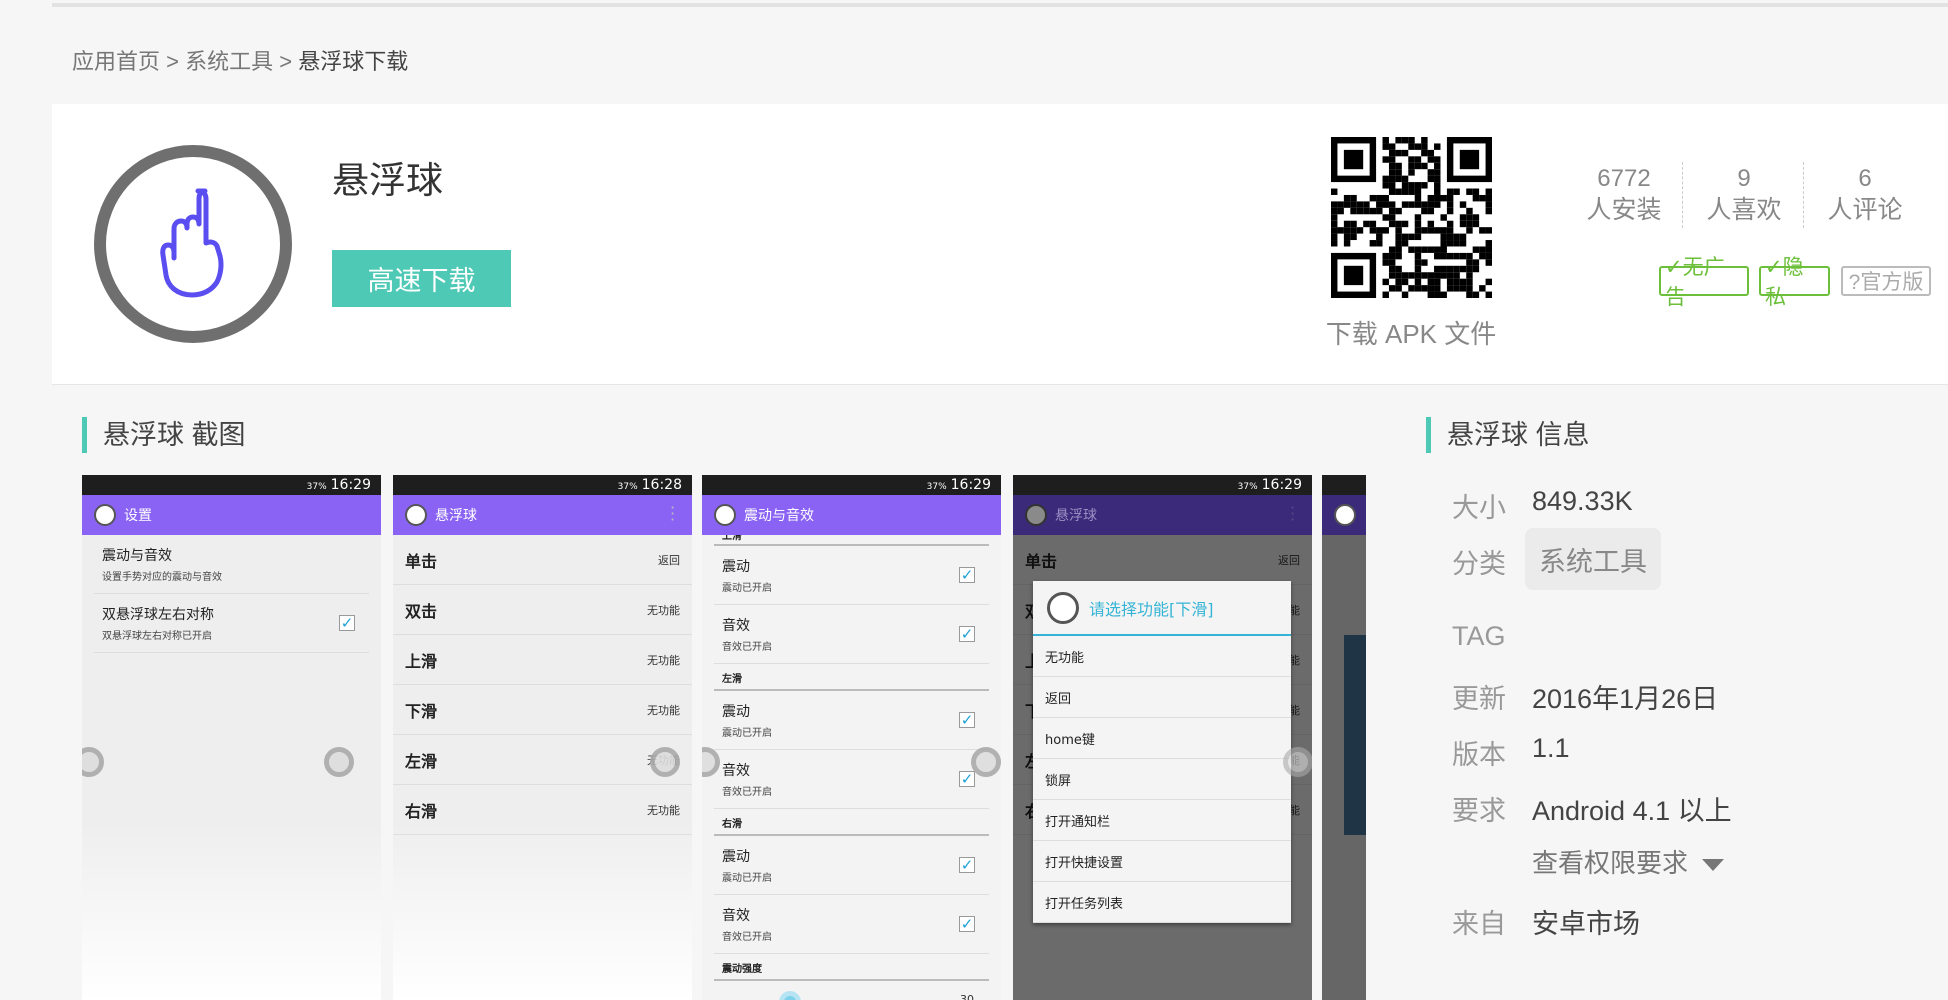 The image size is (1948, 1000). Describe the element at coordinates (1162, 656) in the screenshot. I see `dialog-option: 无功能` at that location.